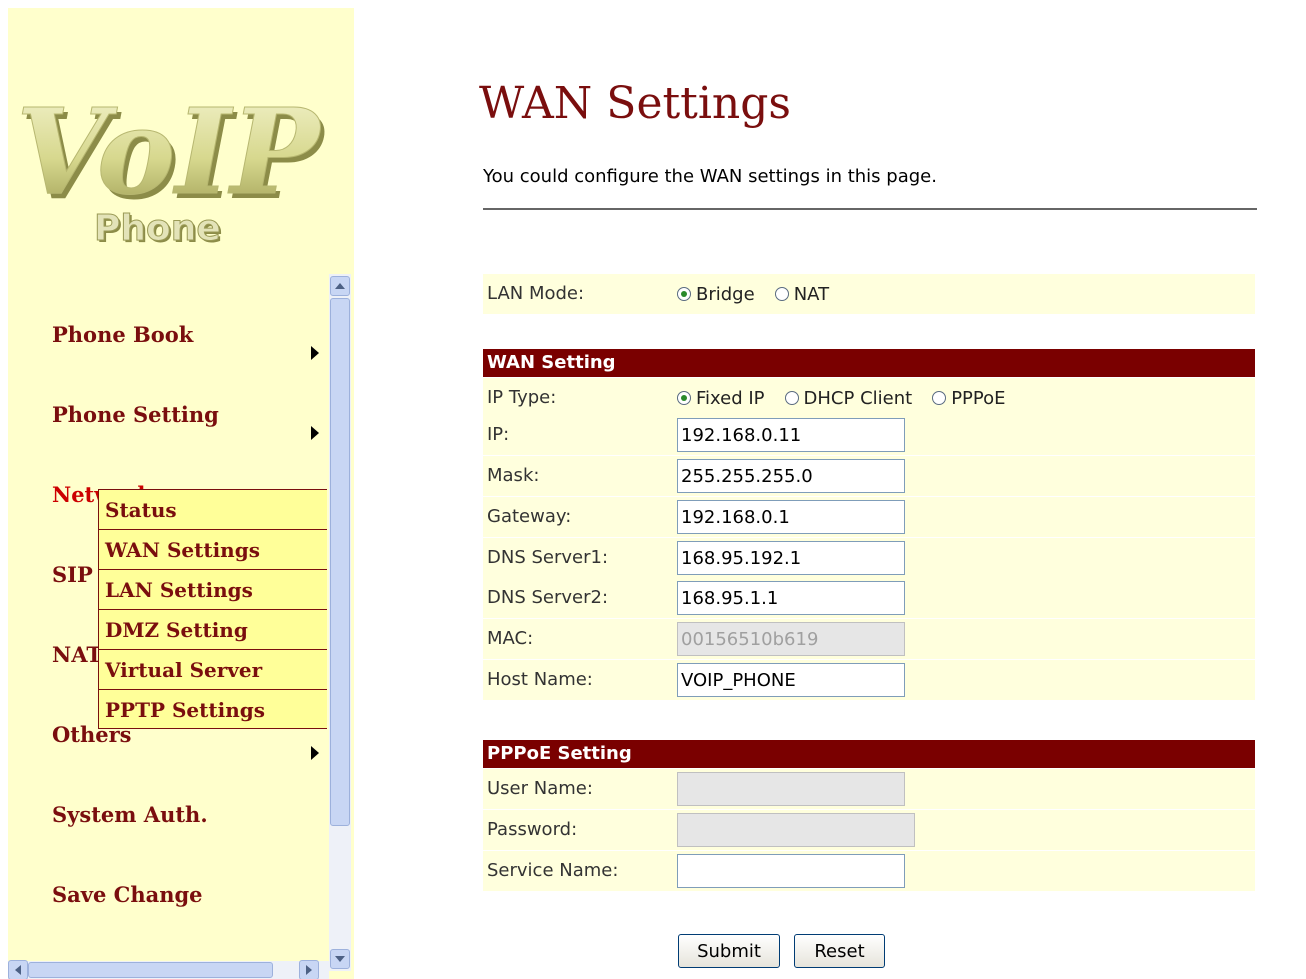 The height and width of the screenshot is (979, 1306). What do you see at coordinates (213, 629) in the screenshot?
I see `submenu-dmz-setting: DMZ Setting` at bounding box center [213, 629].